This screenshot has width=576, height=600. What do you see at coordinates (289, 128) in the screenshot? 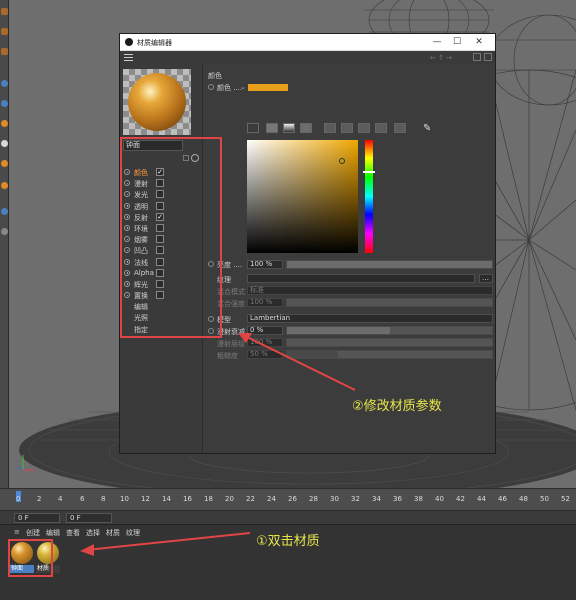
I see `color-mode-image-icon` at bounding box center [289, 128].